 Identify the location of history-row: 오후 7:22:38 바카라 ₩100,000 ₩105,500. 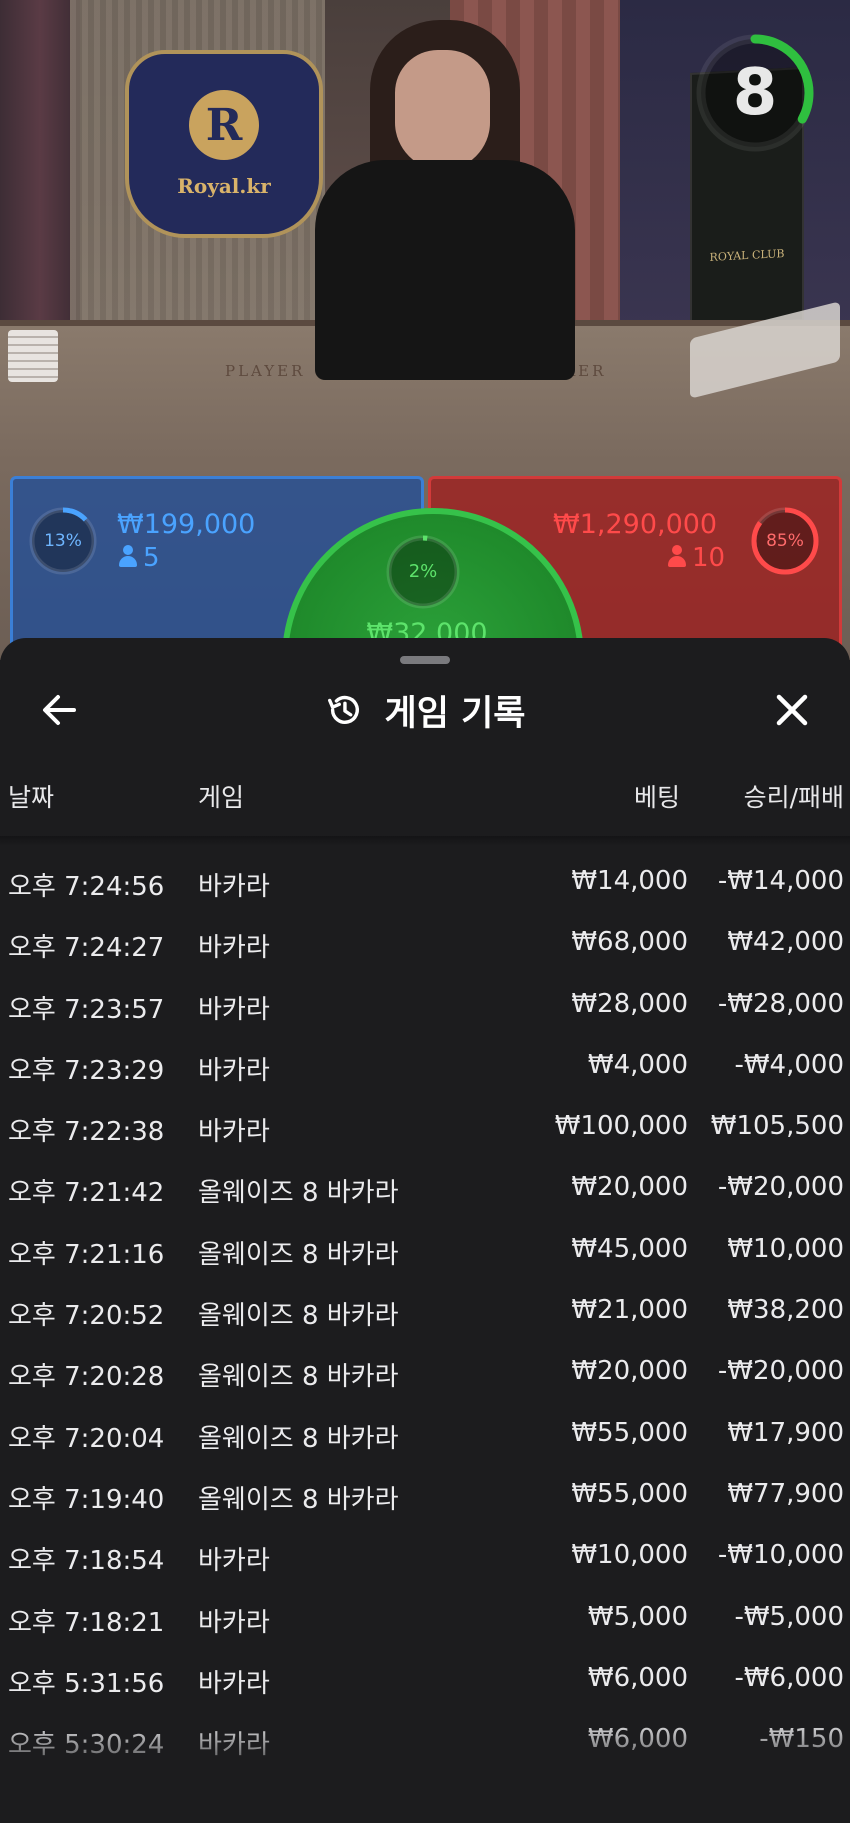
(425, 1128).